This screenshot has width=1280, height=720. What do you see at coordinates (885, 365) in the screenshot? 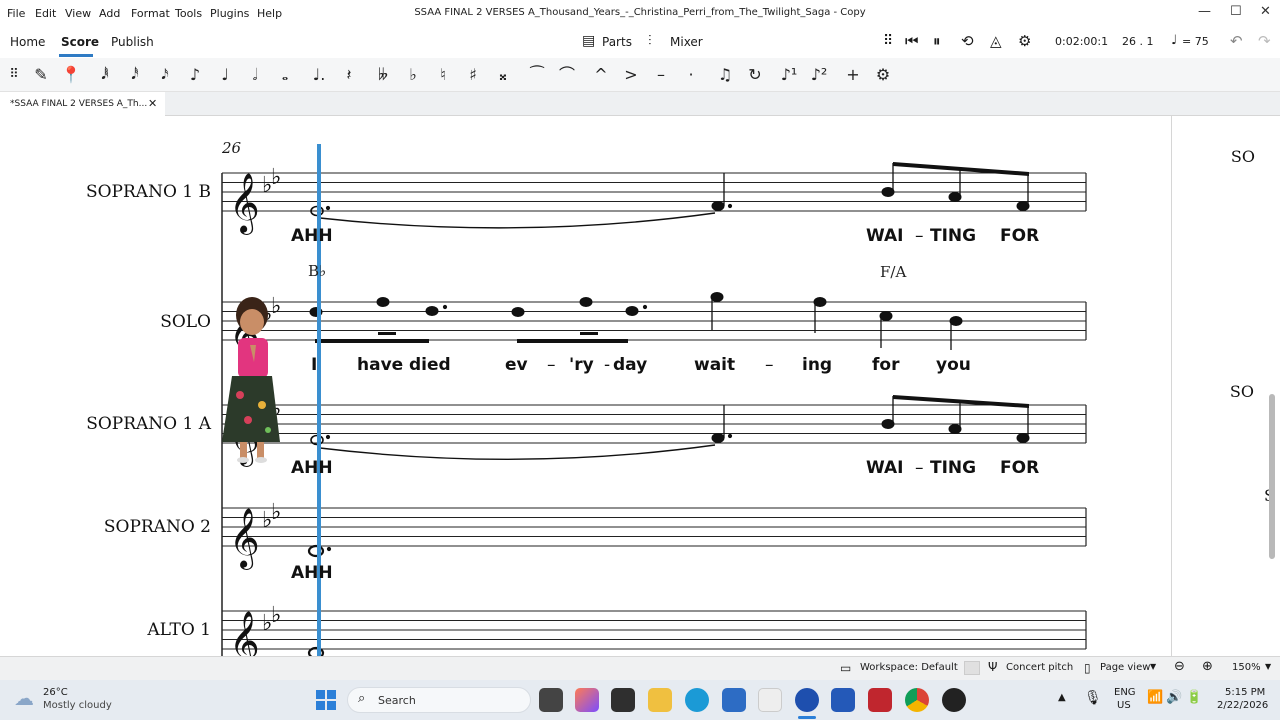
I see `lyric: for` at bounding box center [885, 365].